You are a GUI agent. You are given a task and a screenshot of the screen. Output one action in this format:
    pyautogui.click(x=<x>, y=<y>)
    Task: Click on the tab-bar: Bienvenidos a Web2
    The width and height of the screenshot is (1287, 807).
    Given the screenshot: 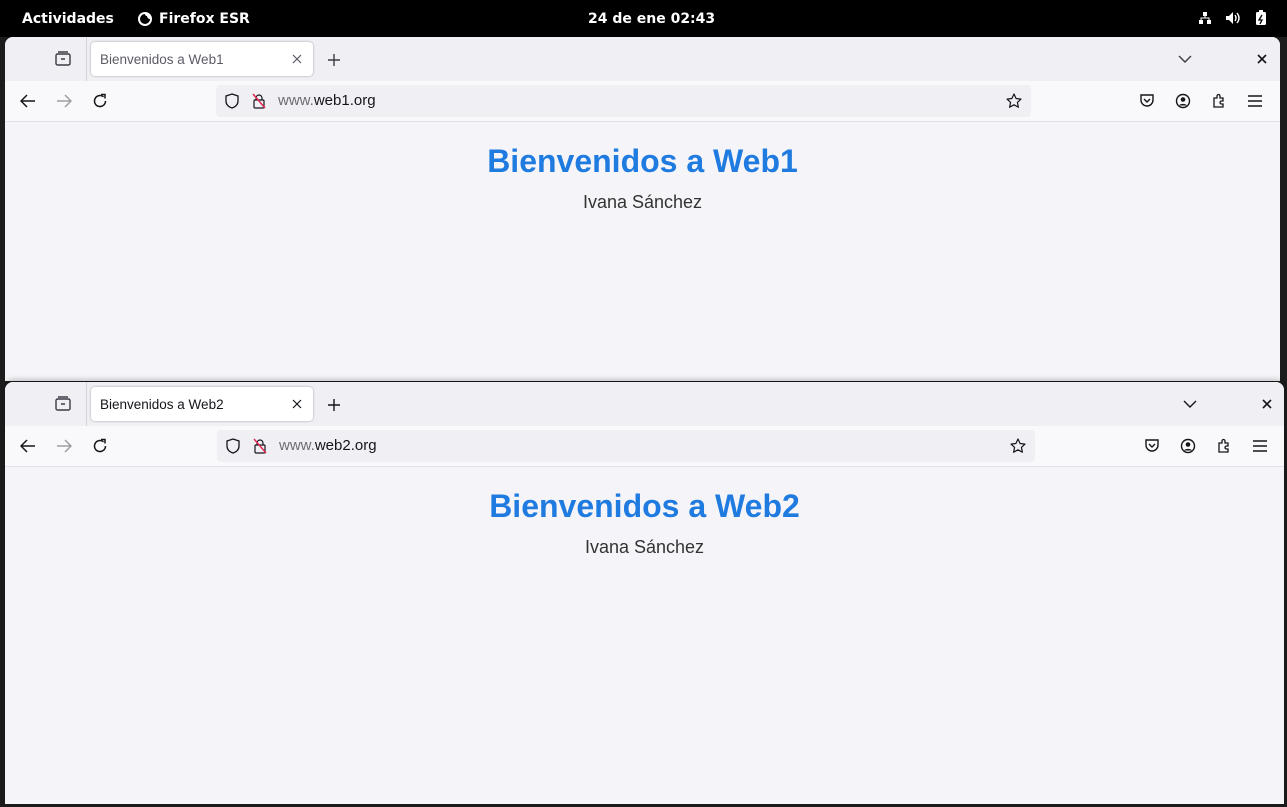 What is the action you would take?
    pyautogui.click(x=644, y=404)
    